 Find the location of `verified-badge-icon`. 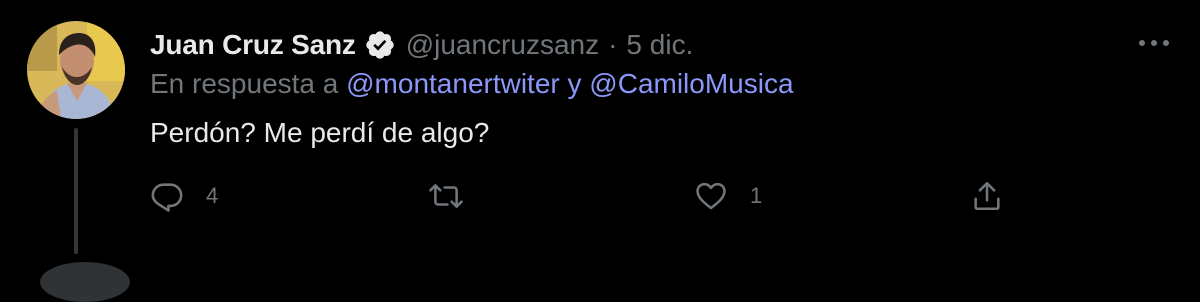

verified-badge-icon is located at coordinates (380, 45).